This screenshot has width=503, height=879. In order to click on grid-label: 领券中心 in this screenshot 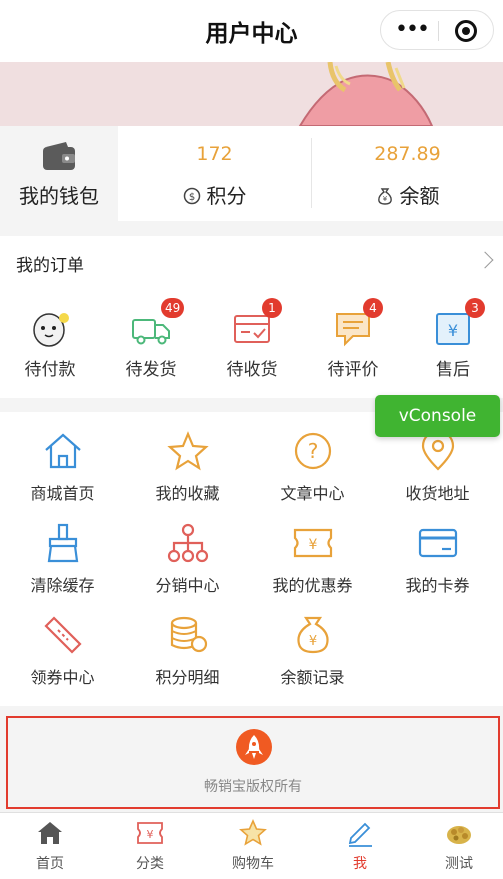, I will do `click(62, 677)`.